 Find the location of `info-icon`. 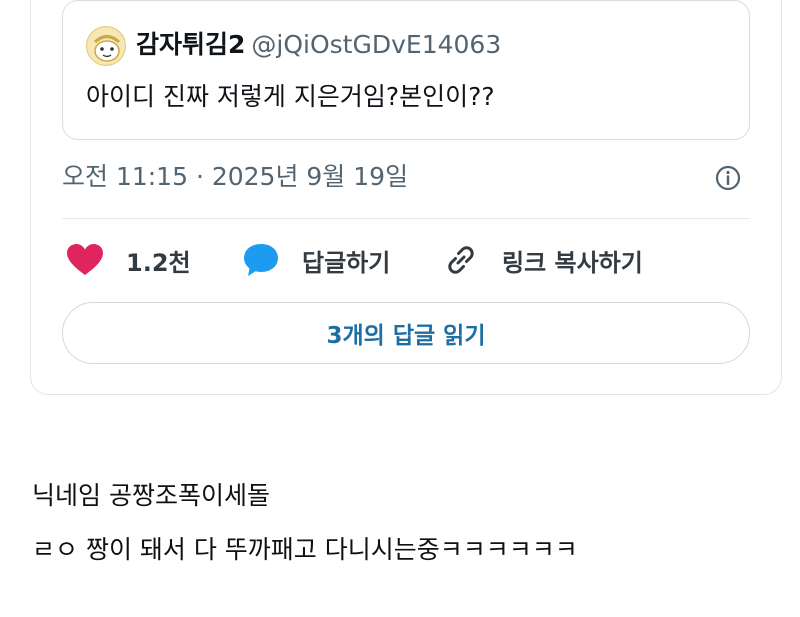

info-icon is located at coordinates (728, 178).